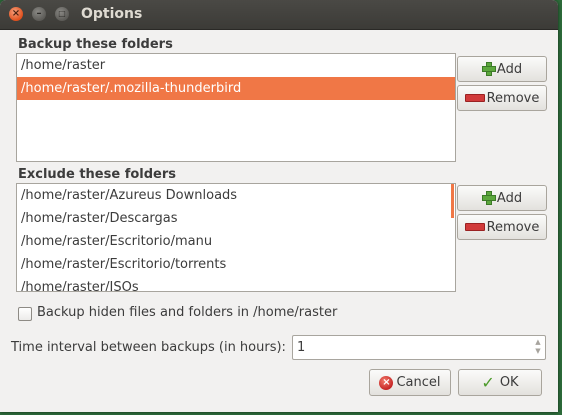  Describe the element at coordinates (236, 88) in the screenshot. I see `backup-list-item-selected: /home/raster/.mozilla-thunderbird` at that location.